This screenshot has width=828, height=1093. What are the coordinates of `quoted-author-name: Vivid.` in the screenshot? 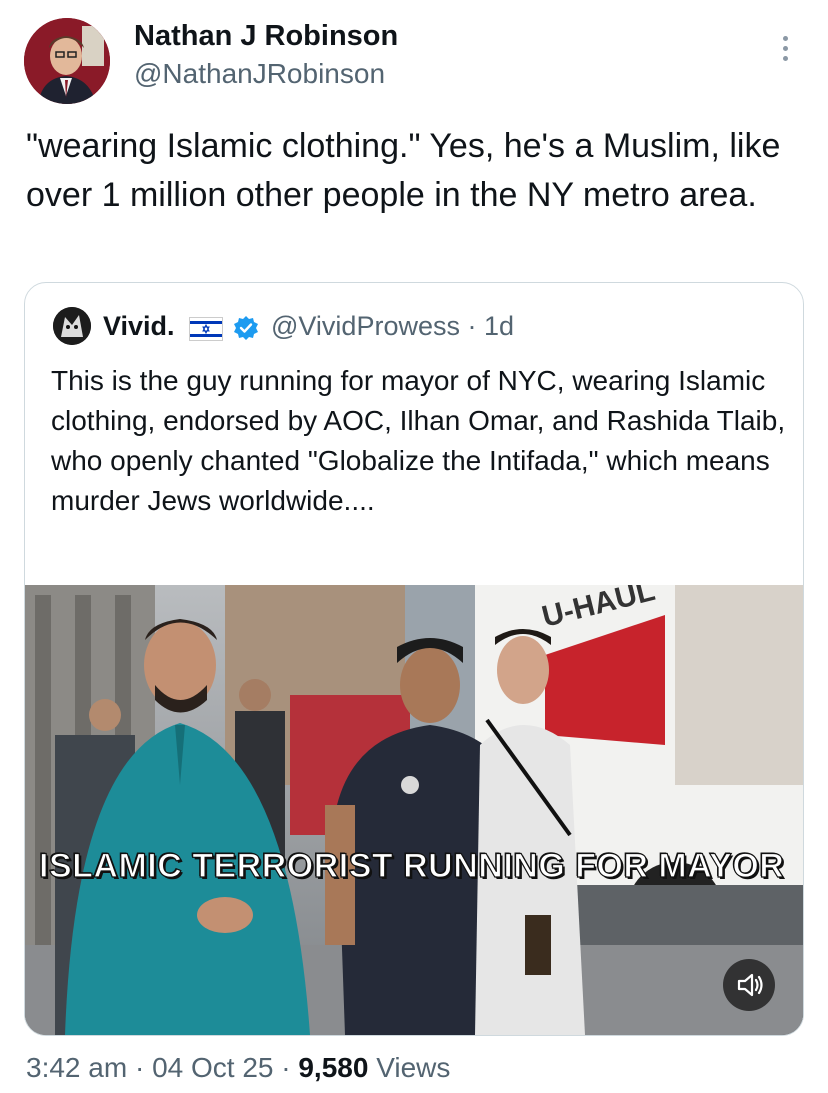 It's located at (139, 326).